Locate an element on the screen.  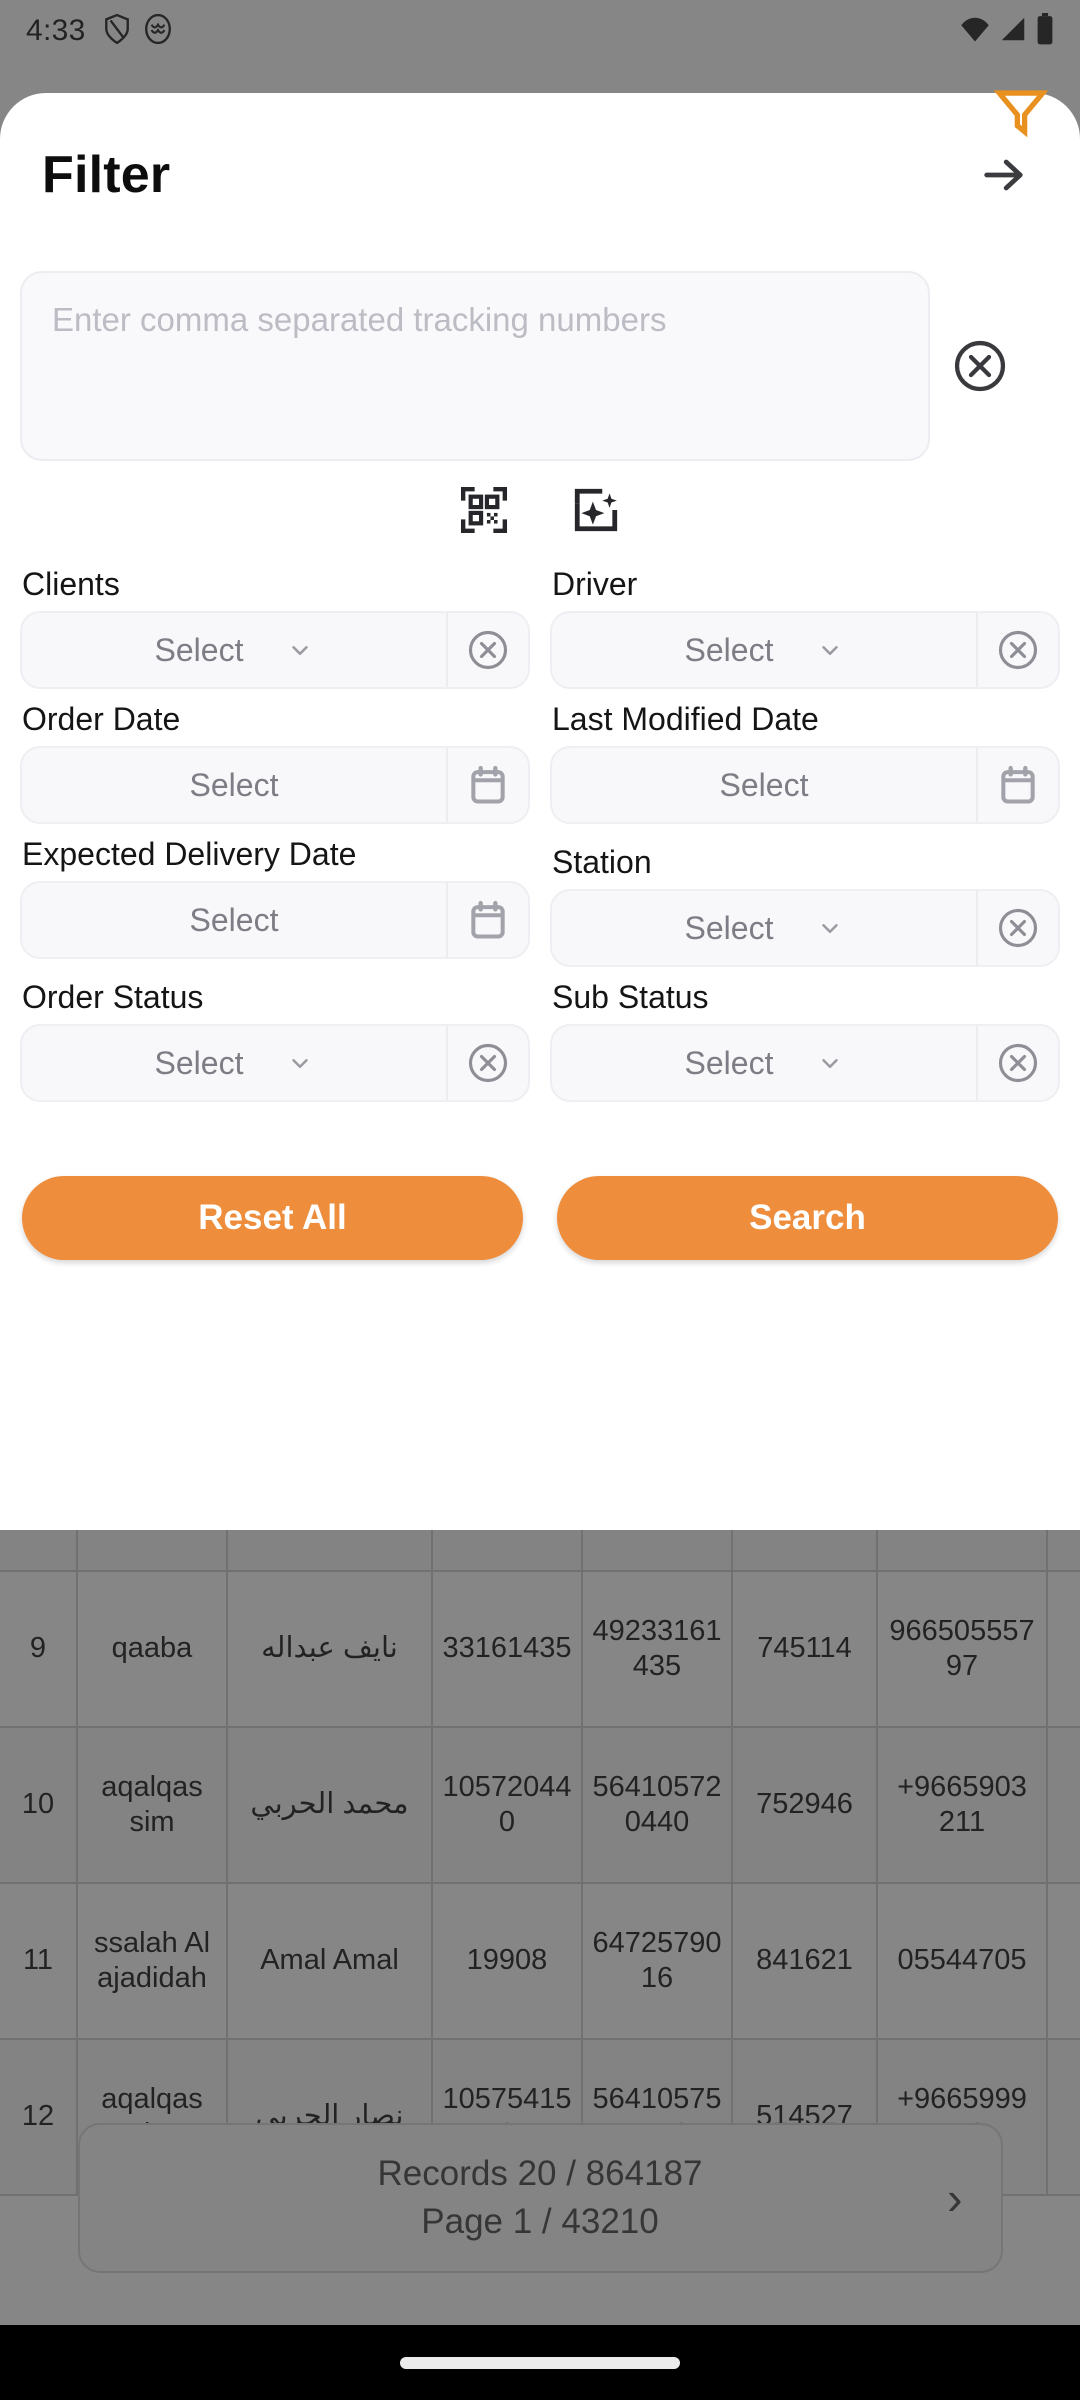
field-label-sub-status: Sub Status is located at coordinates (630, 997).